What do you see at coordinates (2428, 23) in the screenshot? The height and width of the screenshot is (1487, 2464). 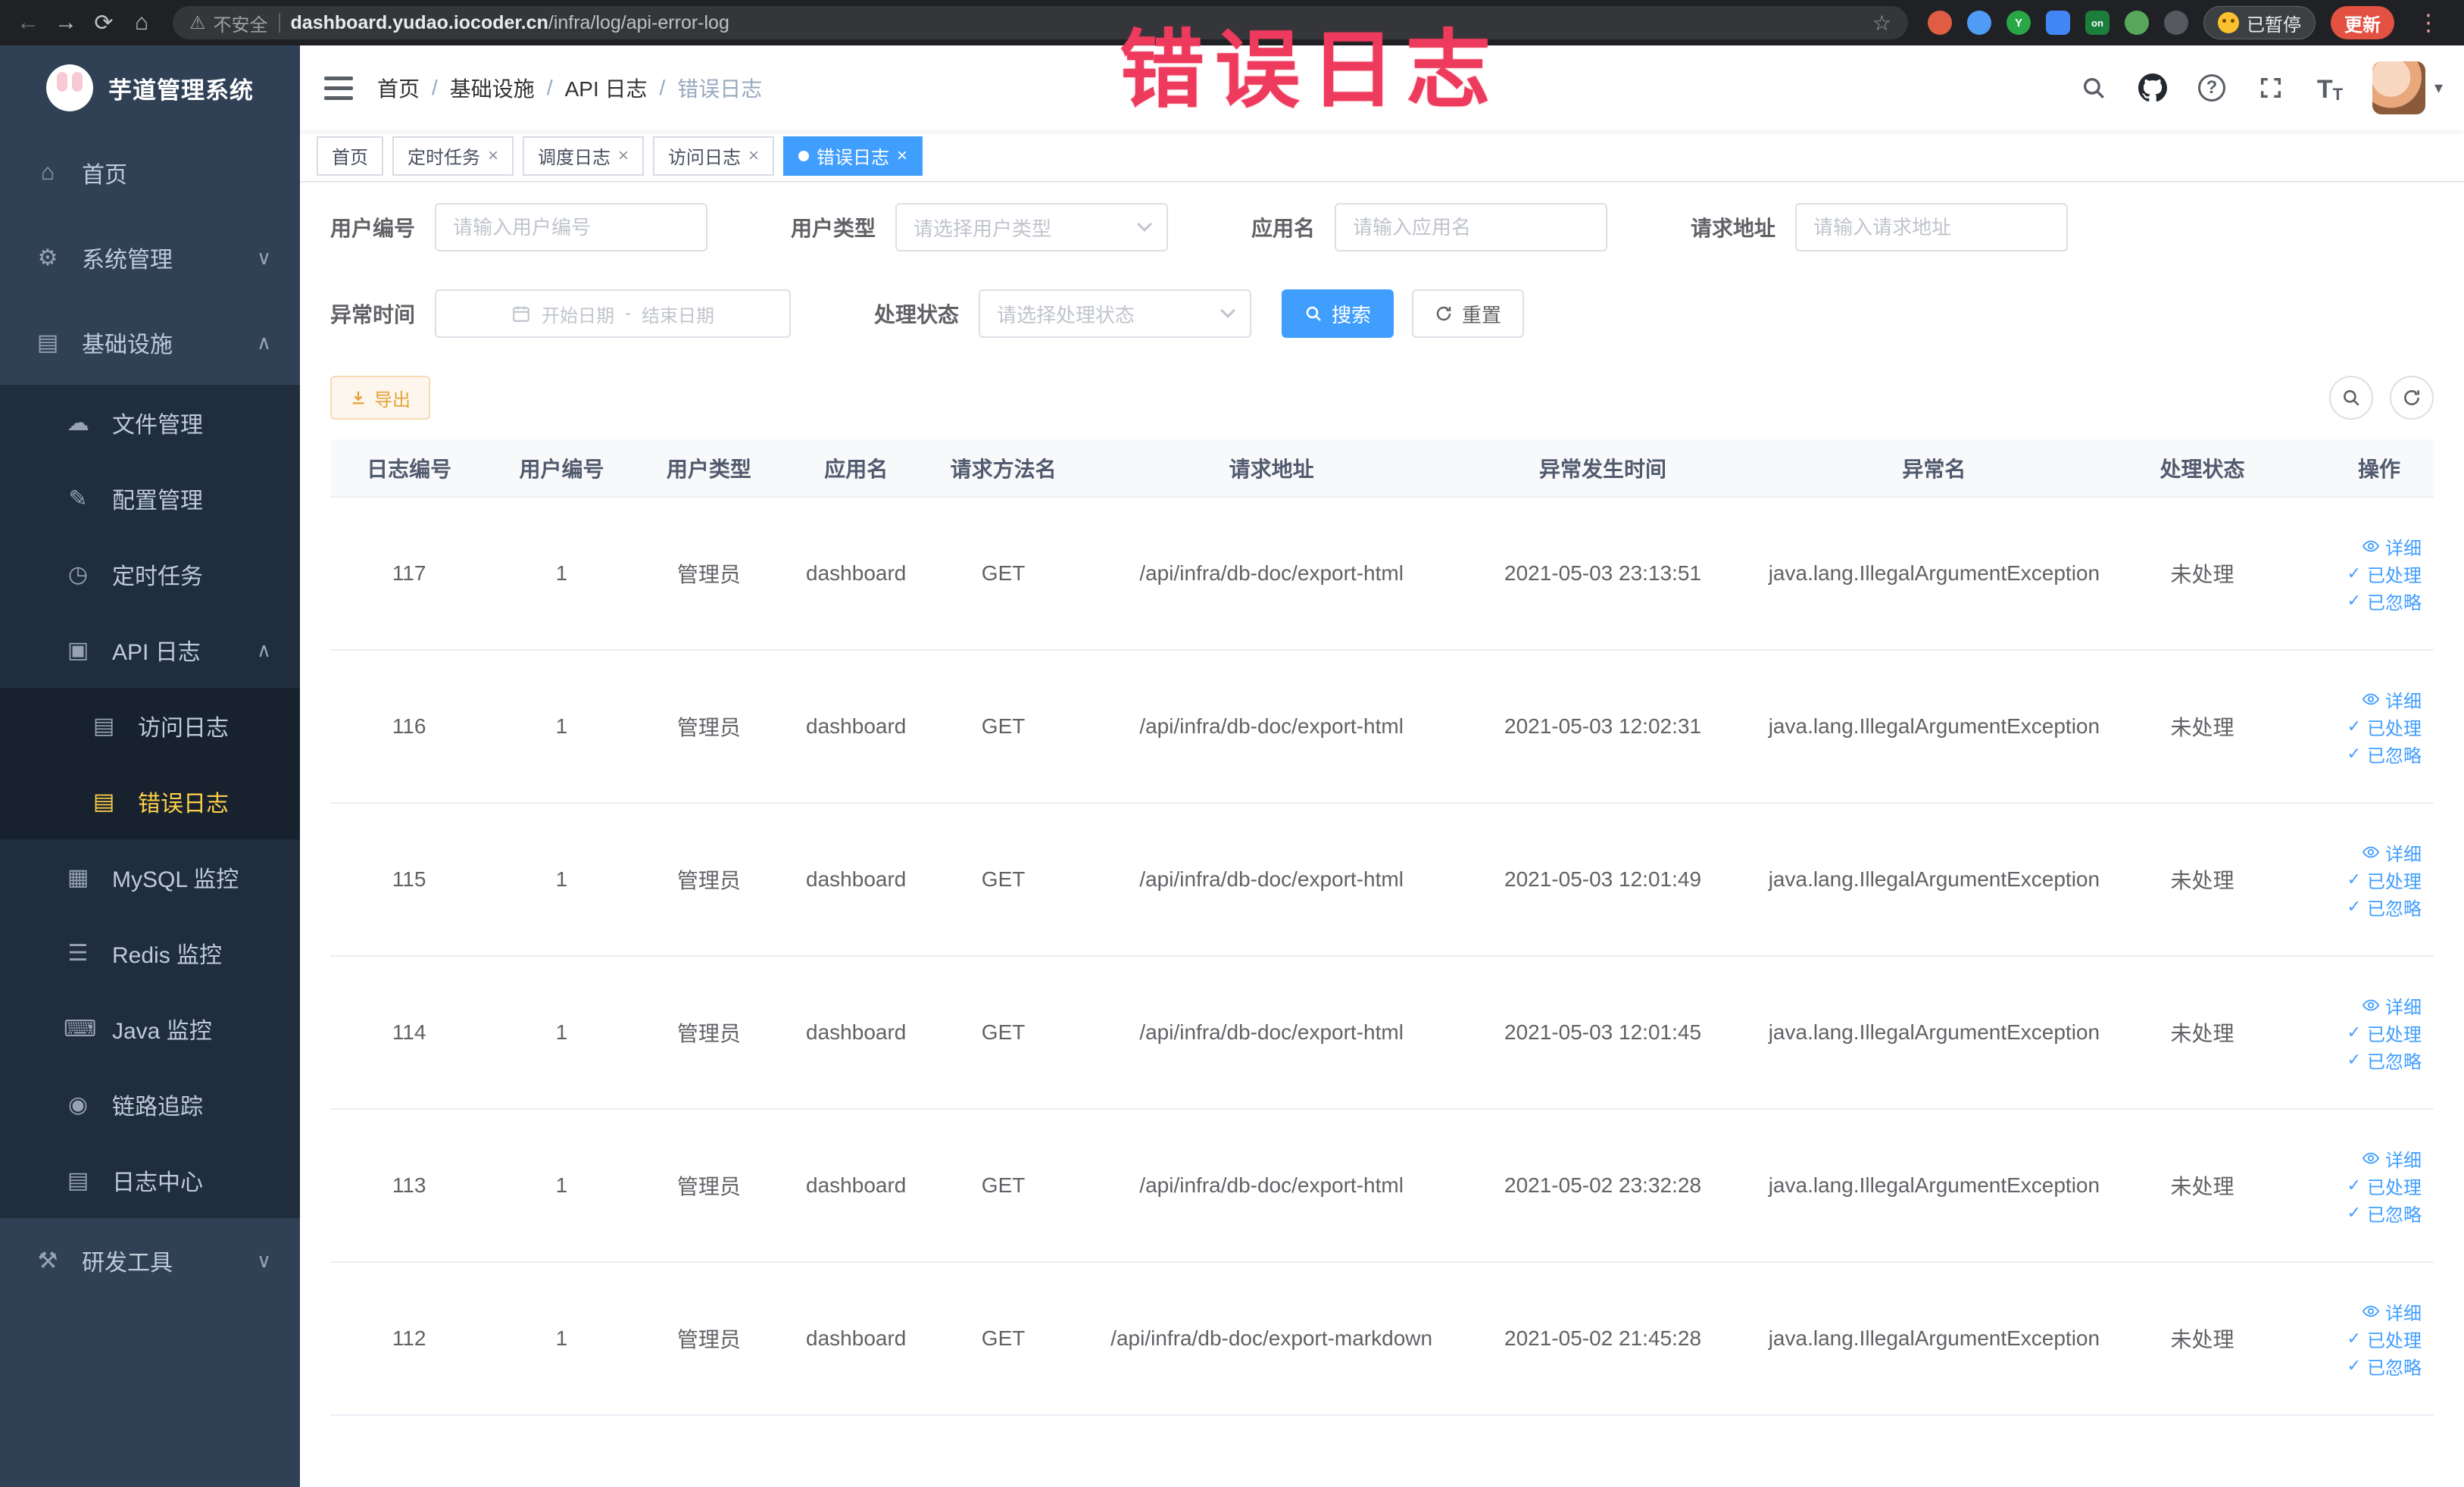 I see `browser-menu-icon: ⋮` at bounding box center [2428, 23].